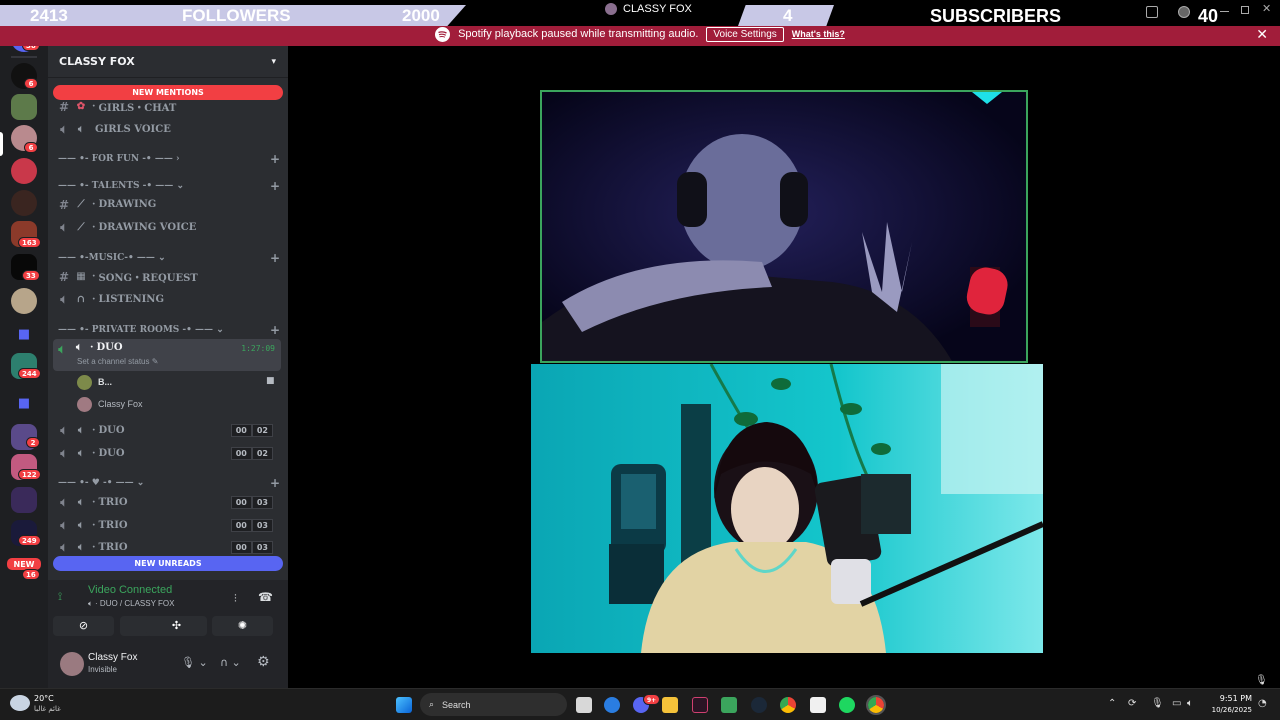 The height and width of the screenshot is (720, 1280). What do you see at coordinates (72, 664) in the screenshot?
I see `avatar` at bounding box center [72, 664].